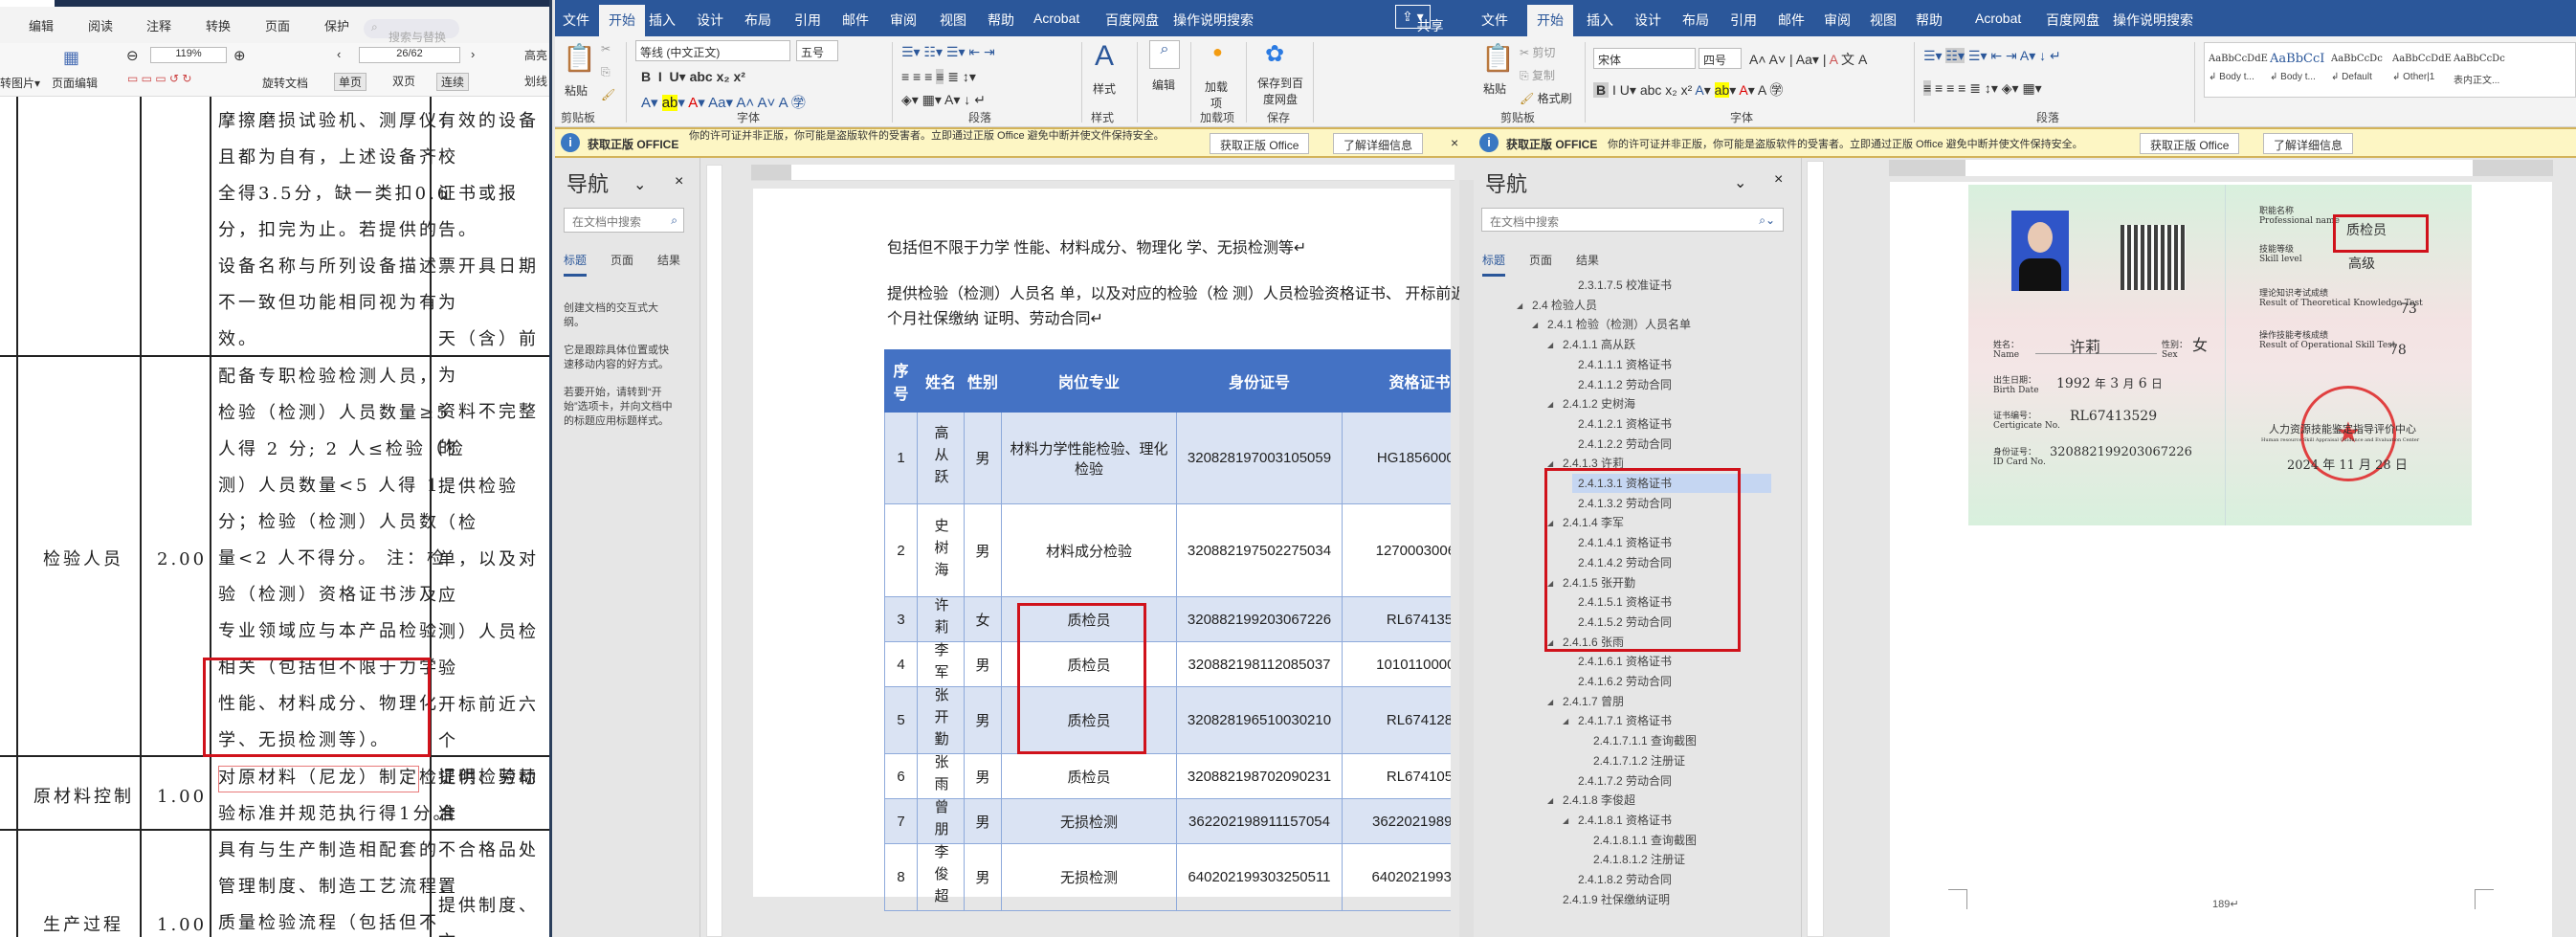 The image size is (2576, 937). What do you see at coordinates (318, 779) in the screenshot?
I see `selection-handles` at bounding box center [318, 779].